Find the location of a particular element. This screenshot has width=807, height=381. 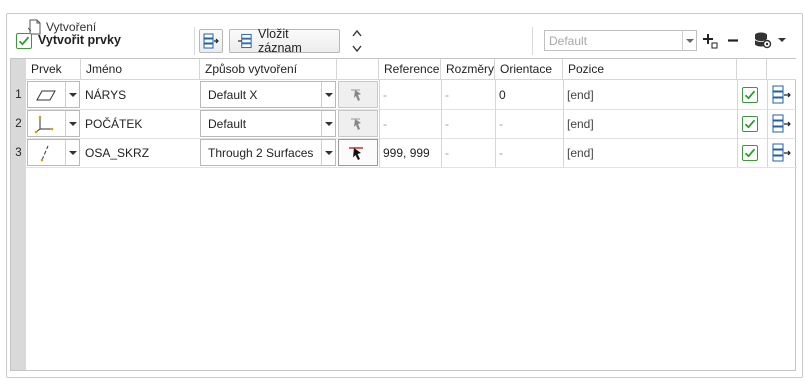

col-header-reference: Reference is located at coordinates (410, 69).